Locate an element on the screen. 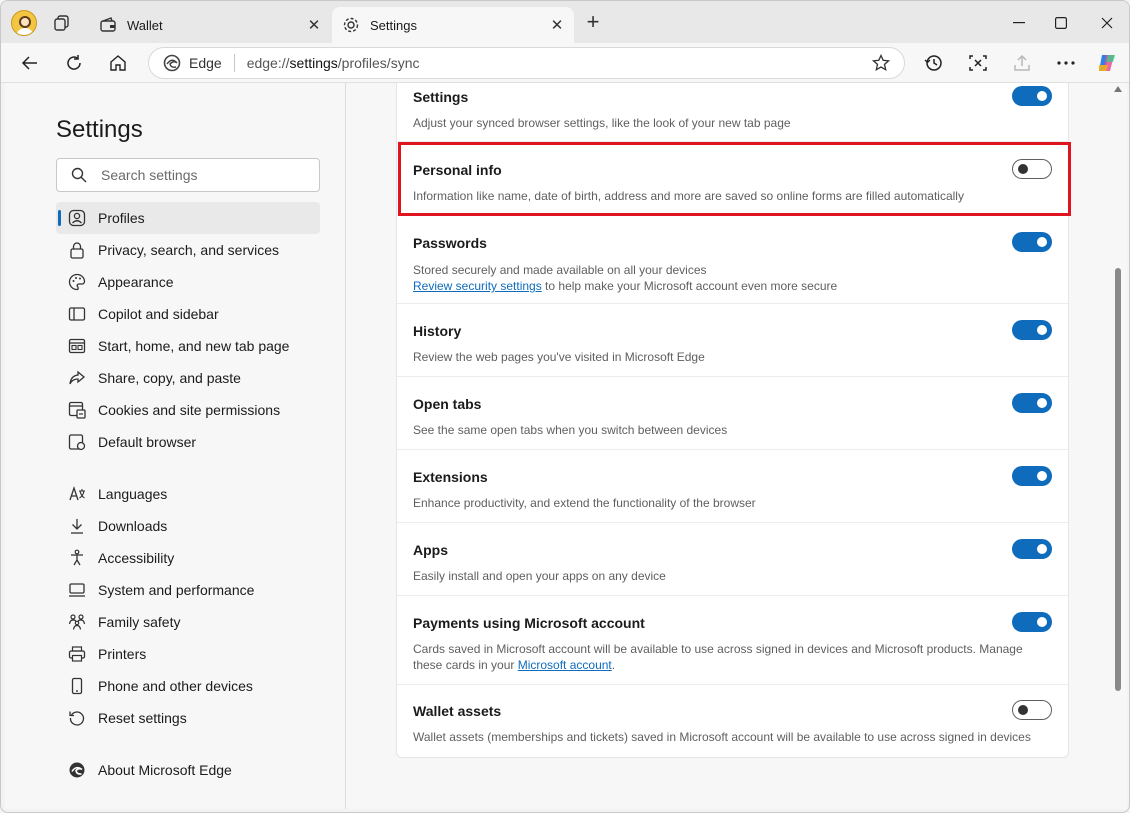  accessibility-icon is located at coordinates (77, 558).